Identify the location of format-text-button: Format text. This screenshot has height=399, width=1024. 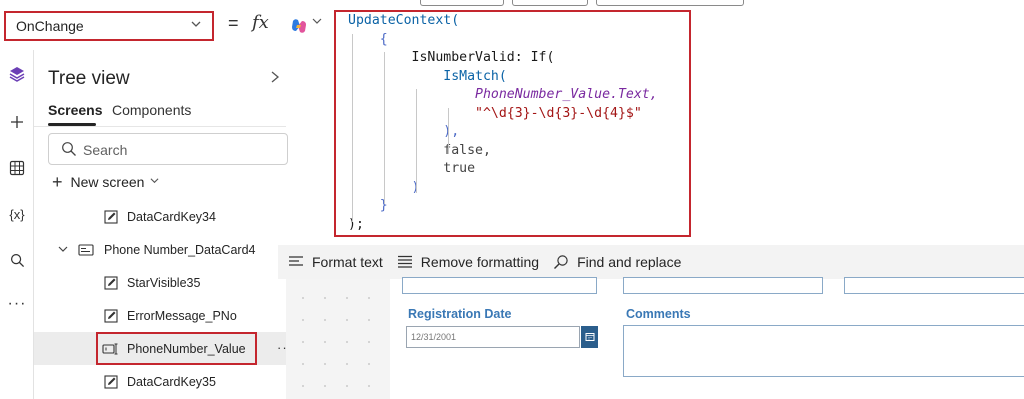
(335, 262).